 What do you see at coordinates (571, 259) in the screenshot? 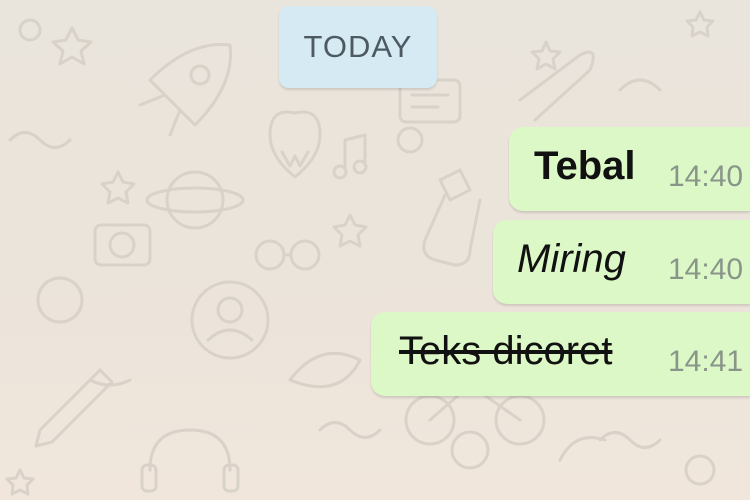
I see `message-text-italic: Miring` at bounding box center [571, 259].